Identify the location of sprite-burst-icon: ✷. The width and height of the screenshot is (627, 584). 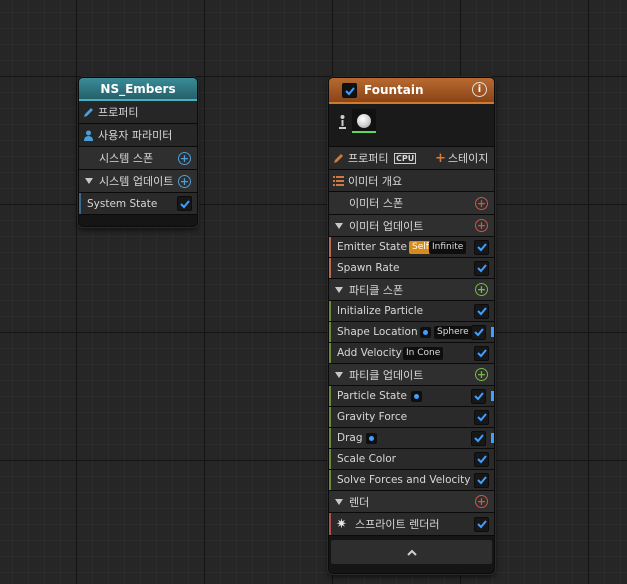
(341, 524).